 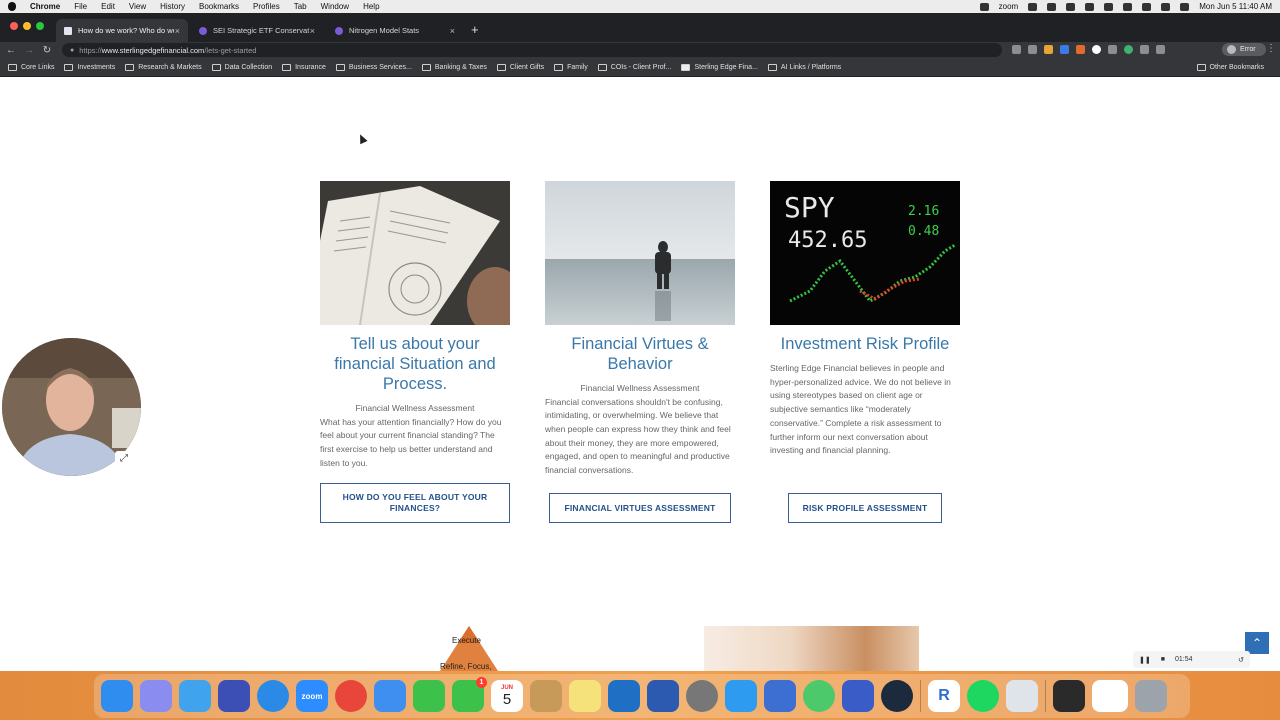 What do you see at coordinates (47, 50) in the screenshot?
I see `reload-icon: ↻` at bounding box center [47, 50].